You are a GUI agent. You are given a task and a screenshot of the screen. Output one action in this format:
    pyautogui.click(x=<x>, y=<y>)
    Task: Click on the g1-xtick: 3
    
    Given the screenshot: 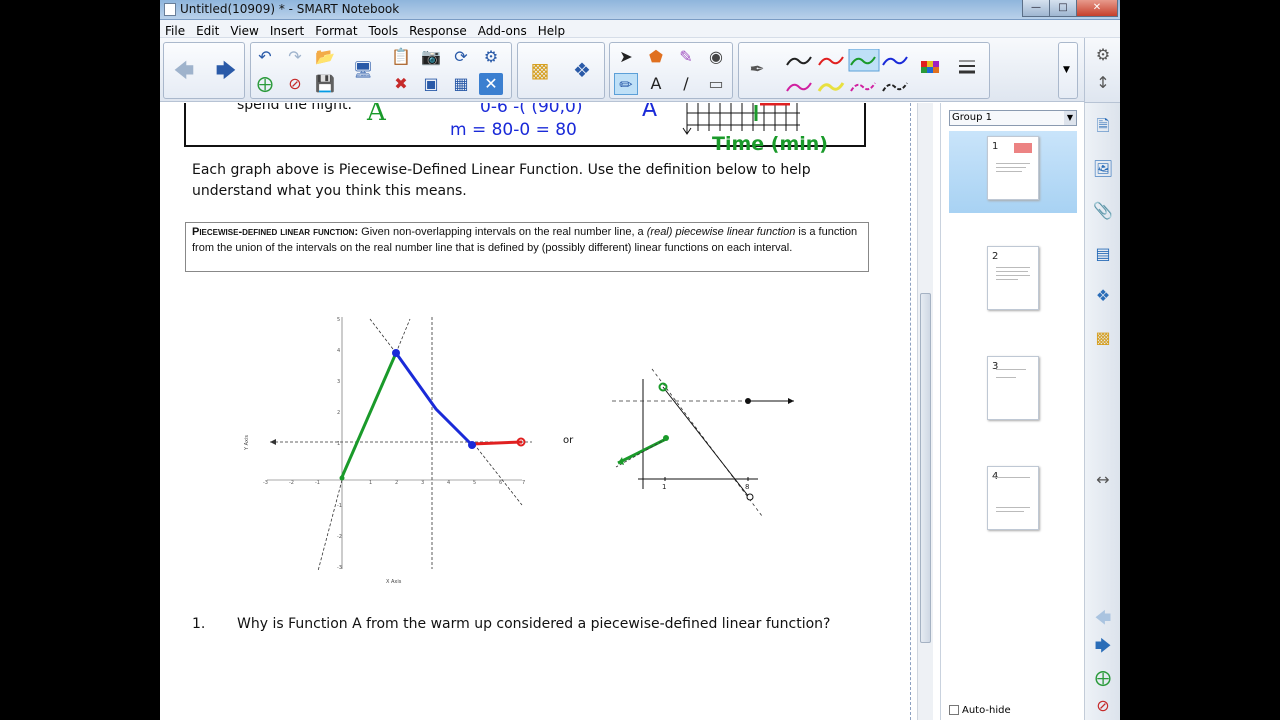 What is the action you would take?
    pyautogui.click(x=423, y=483)
    